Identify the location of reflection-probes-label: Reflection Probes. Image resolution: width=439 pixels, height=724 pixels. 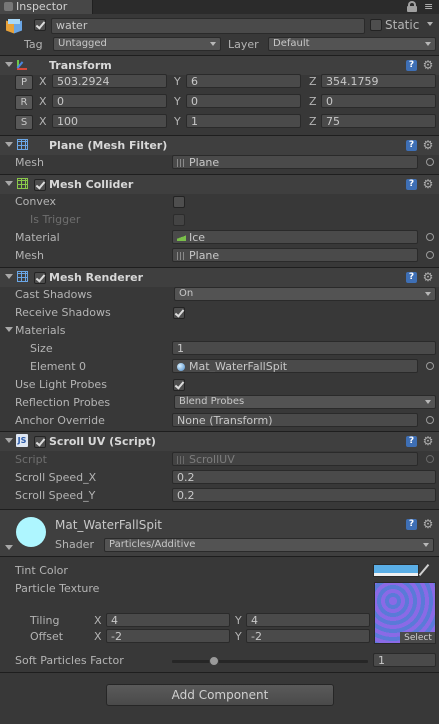
(63, 402).